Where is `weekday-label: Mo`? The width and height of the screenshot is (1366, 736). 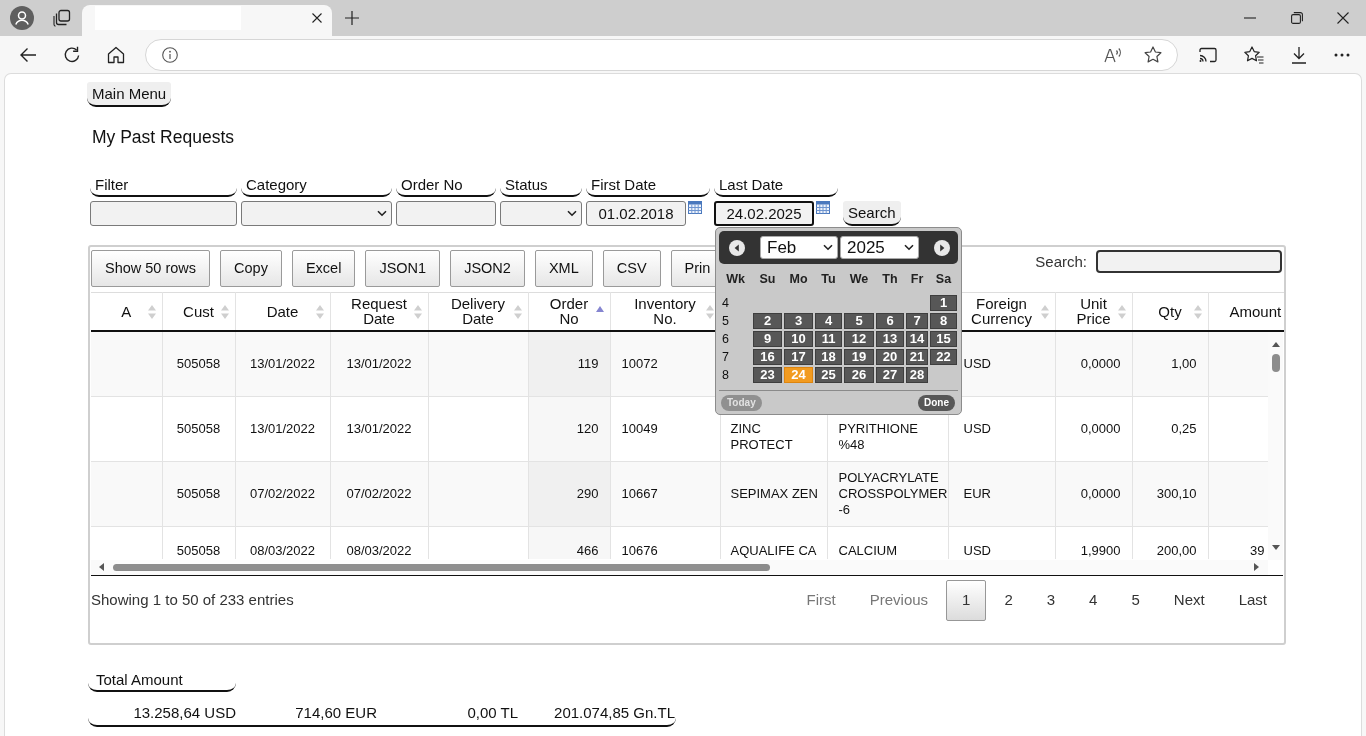 weekday-label: Mo is located at coordinates (798, 279).